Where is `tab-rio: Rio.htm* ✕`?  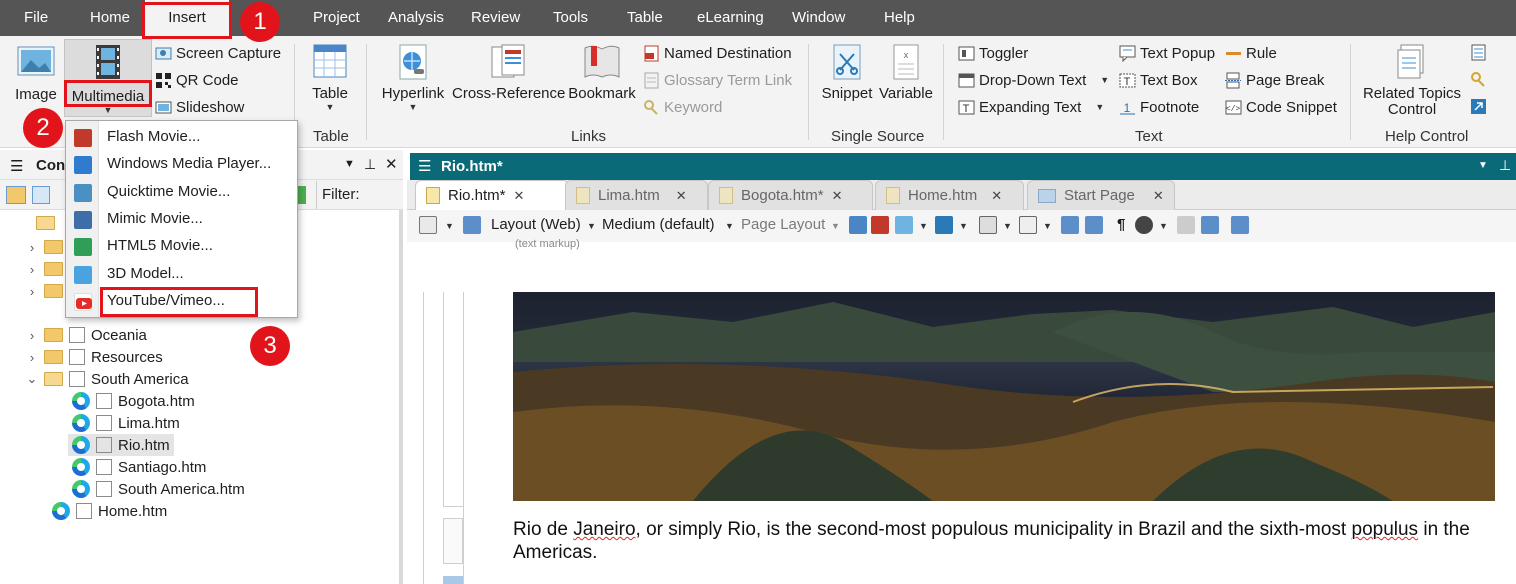 tab-rio: Rio.htm* ✕ is located at coordinates (492, 195).